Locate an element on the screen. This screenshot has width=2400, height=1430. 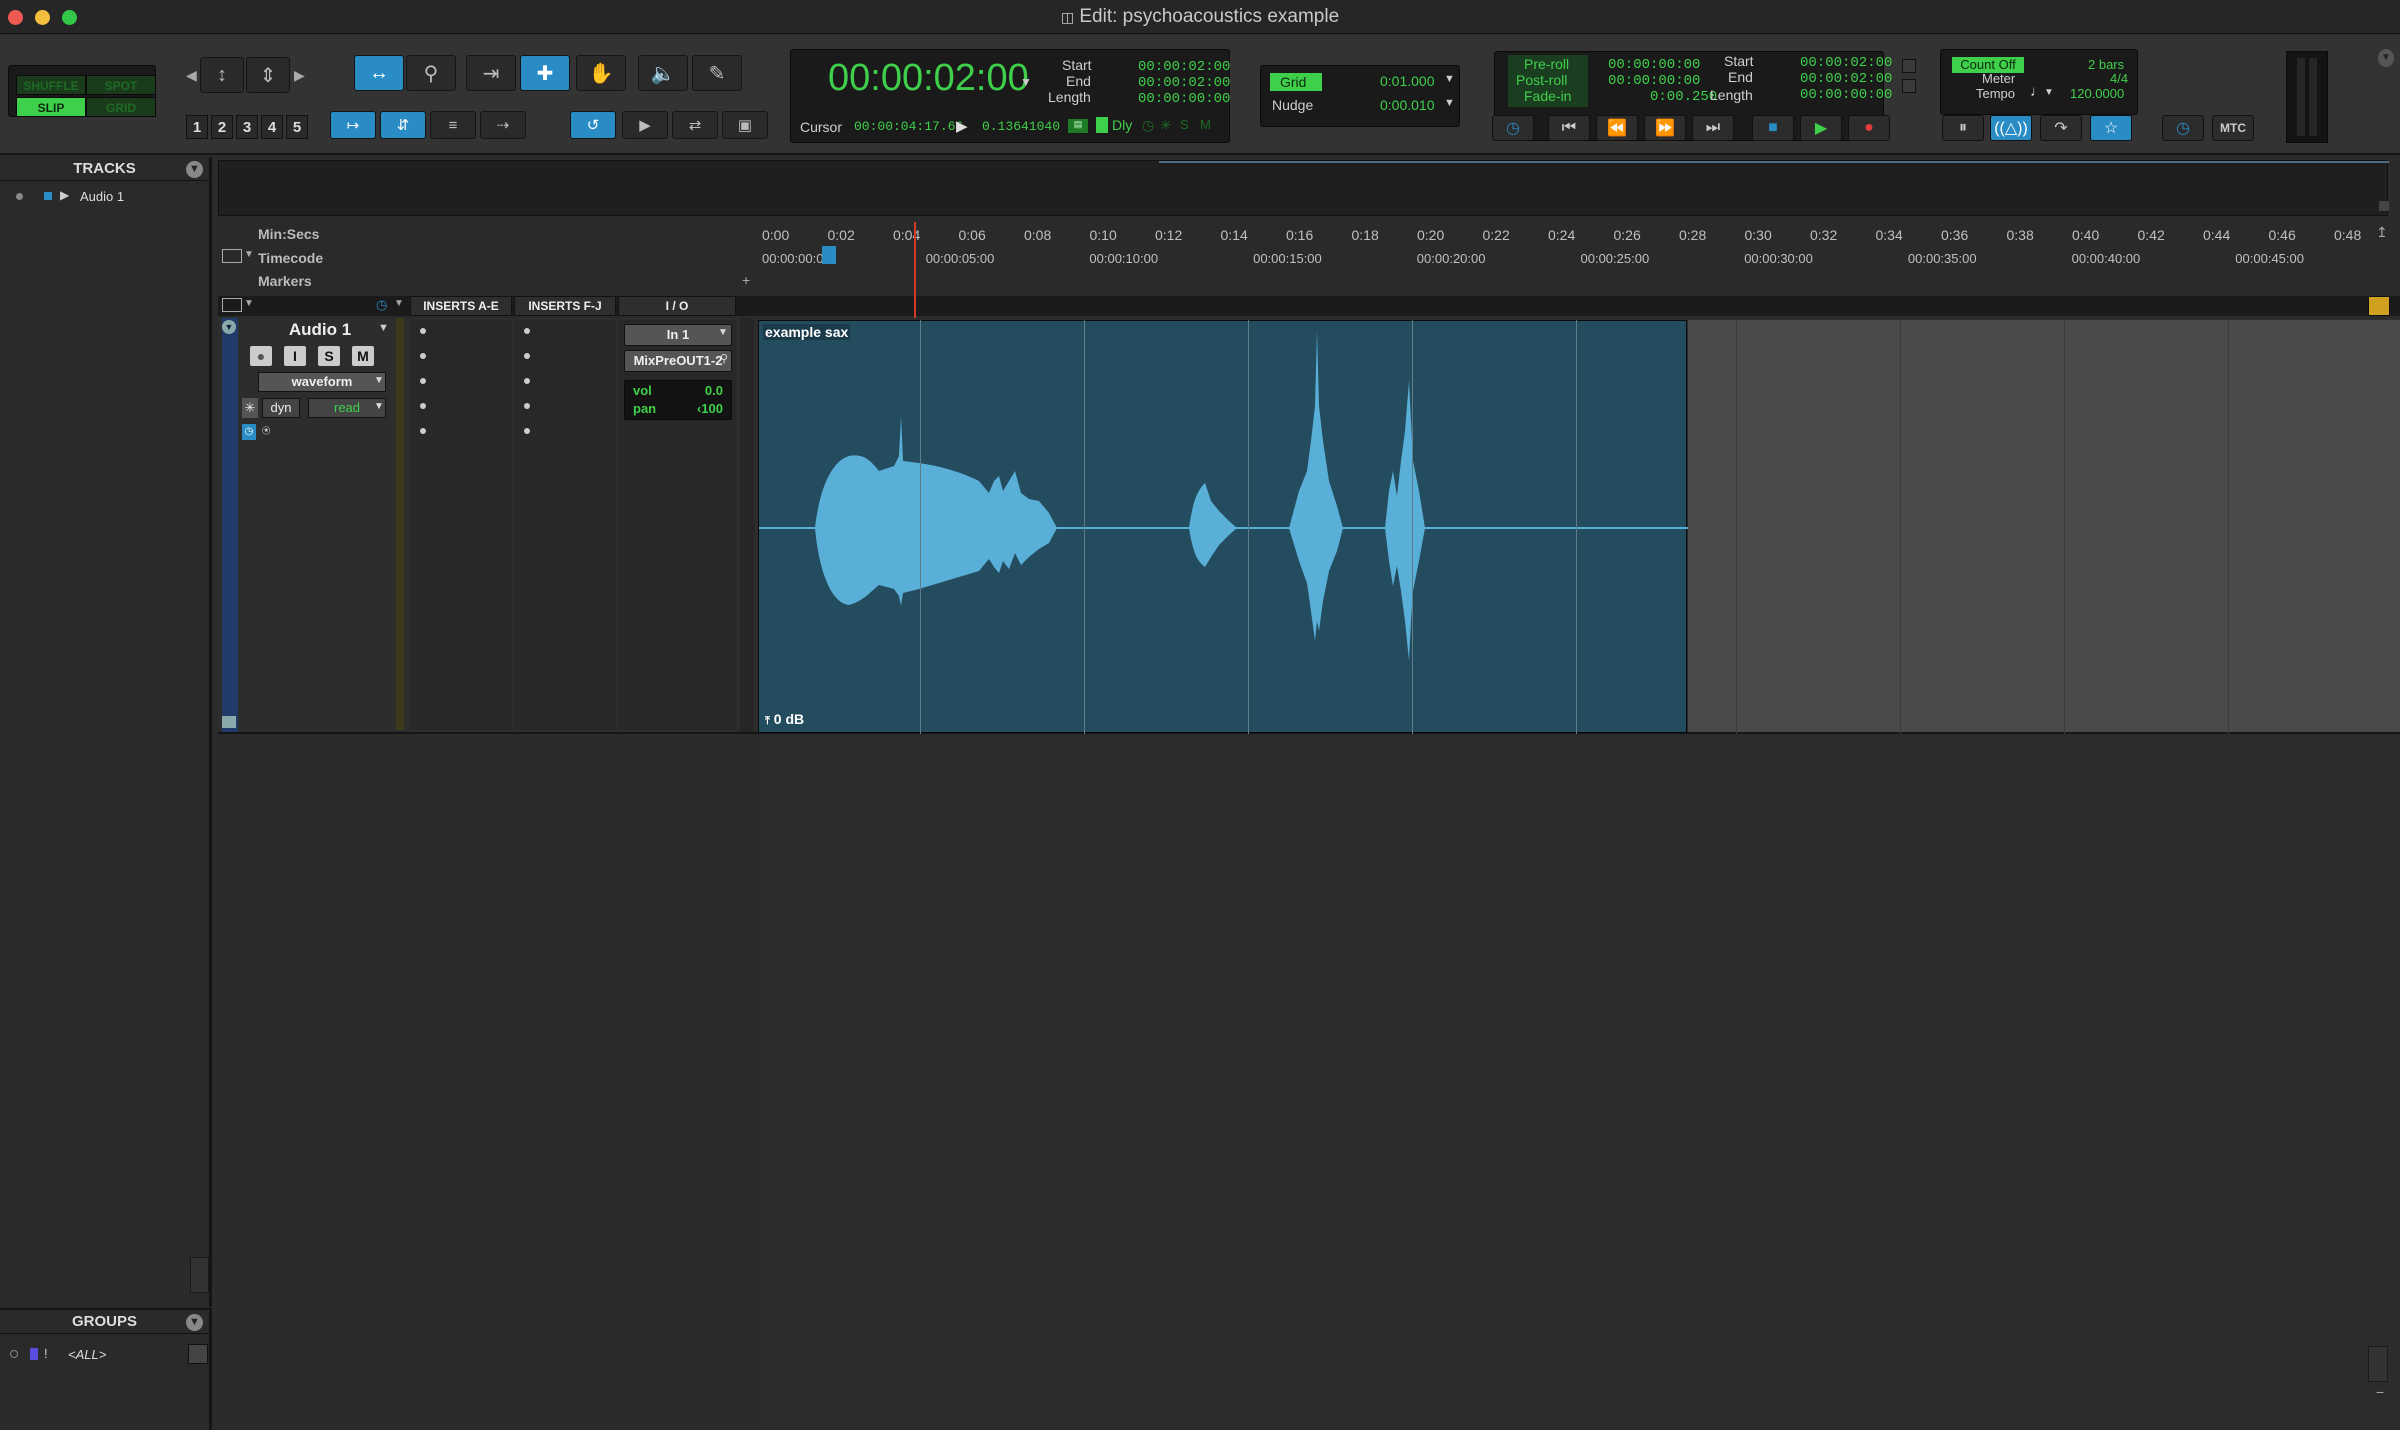
grid-dropdown-icon: ▼ is located at coordinates (1449, 79).